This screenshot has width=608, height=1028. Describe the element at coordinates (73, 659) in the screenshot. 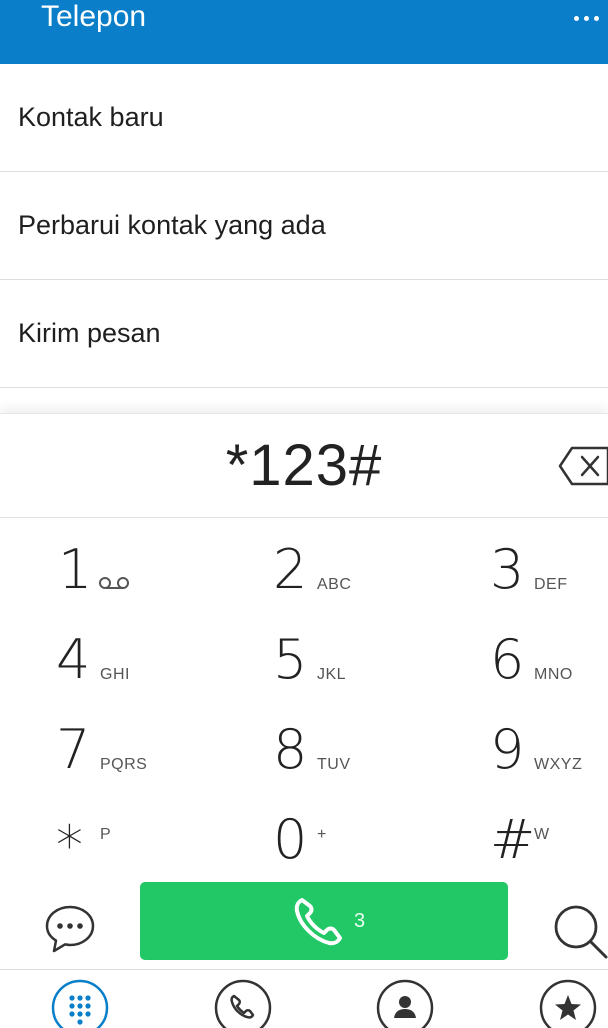

I see `key-digit: 4` at that location.